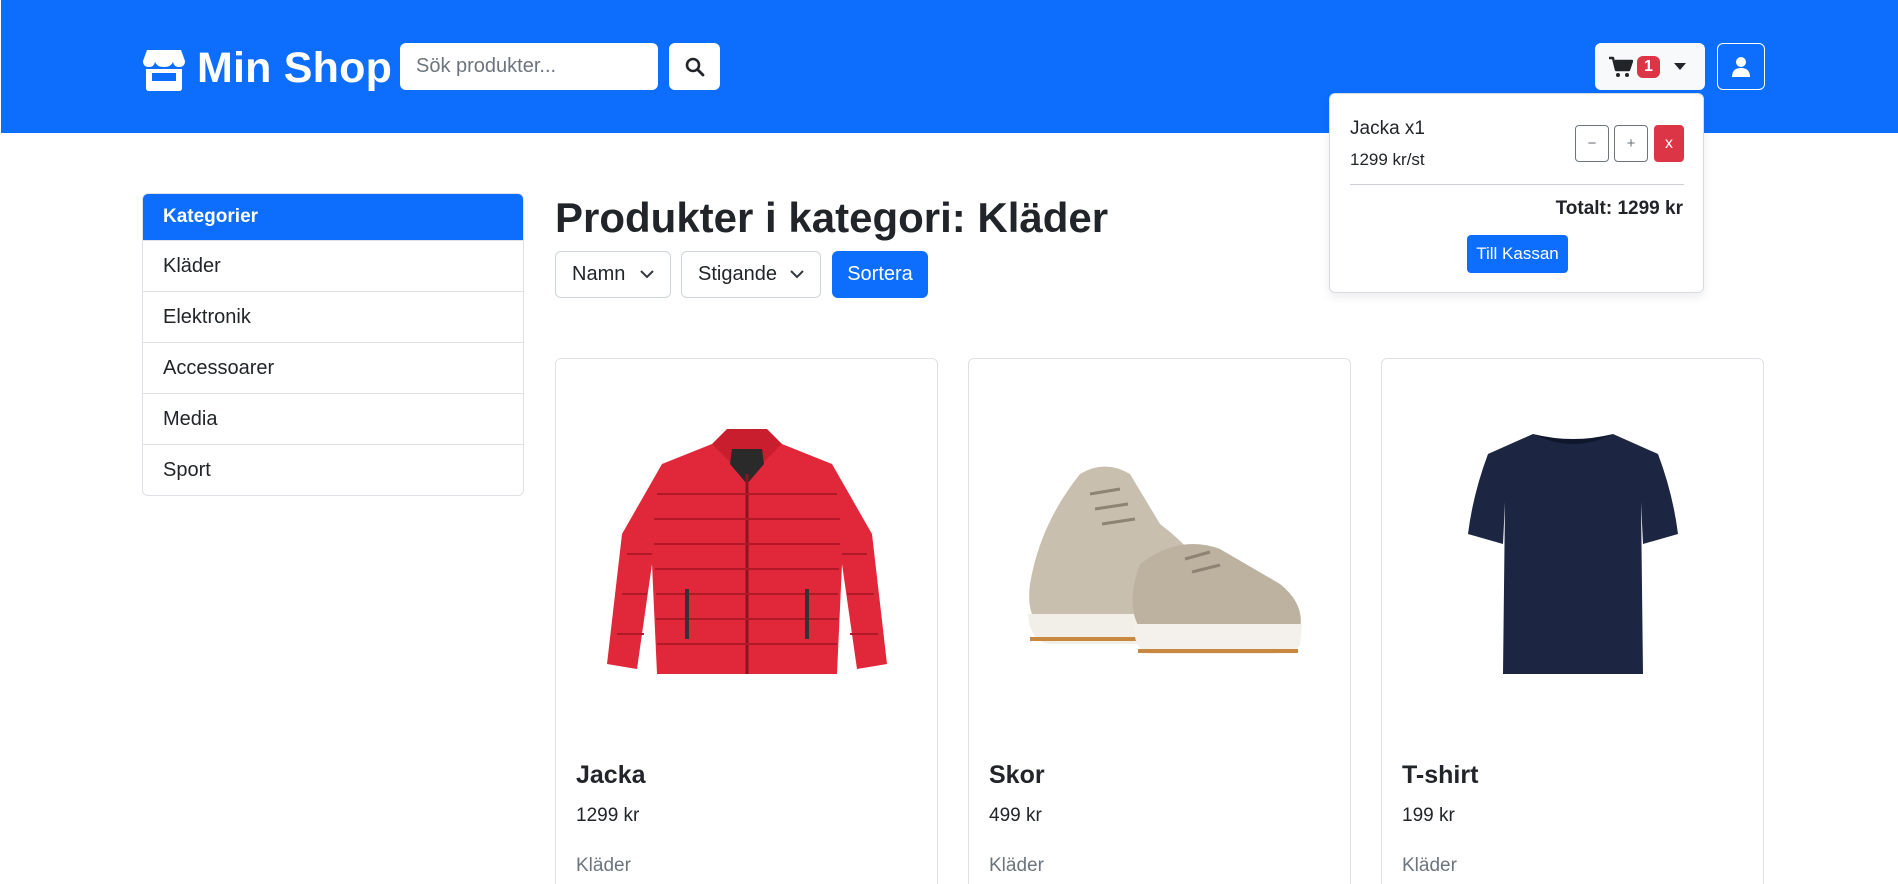 Image resolution: width=1898 pixels, height=884 pixels. What do you see at coordinates (1517, 254) in the screenshot?
I see `checkout-button: Till Kassan` at bounding box center [1517, 254].